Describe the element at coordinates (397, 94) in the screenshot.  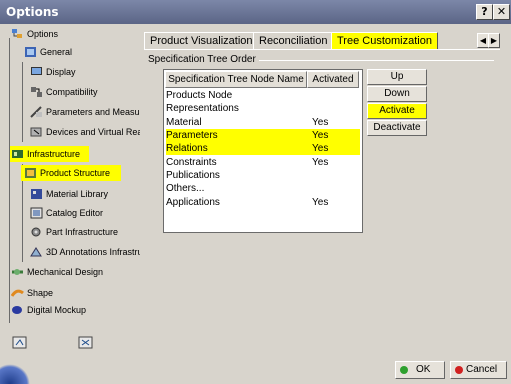
I see `down-button: Down` at that location.